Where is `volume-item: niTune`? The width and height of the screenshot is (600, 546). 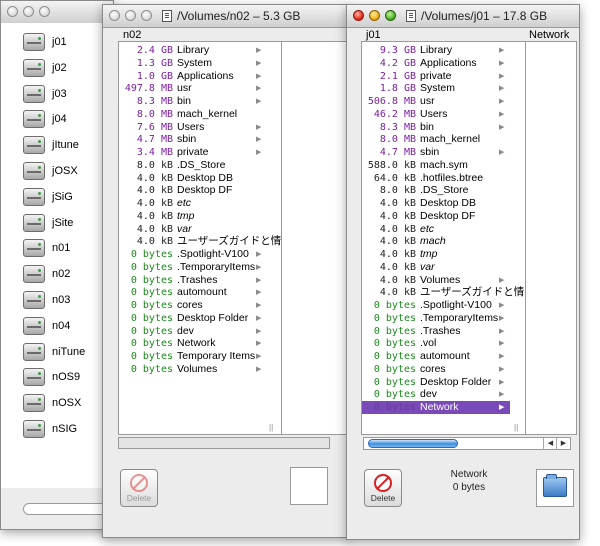
volume-item: niTune is located at coordinates (67, 352).